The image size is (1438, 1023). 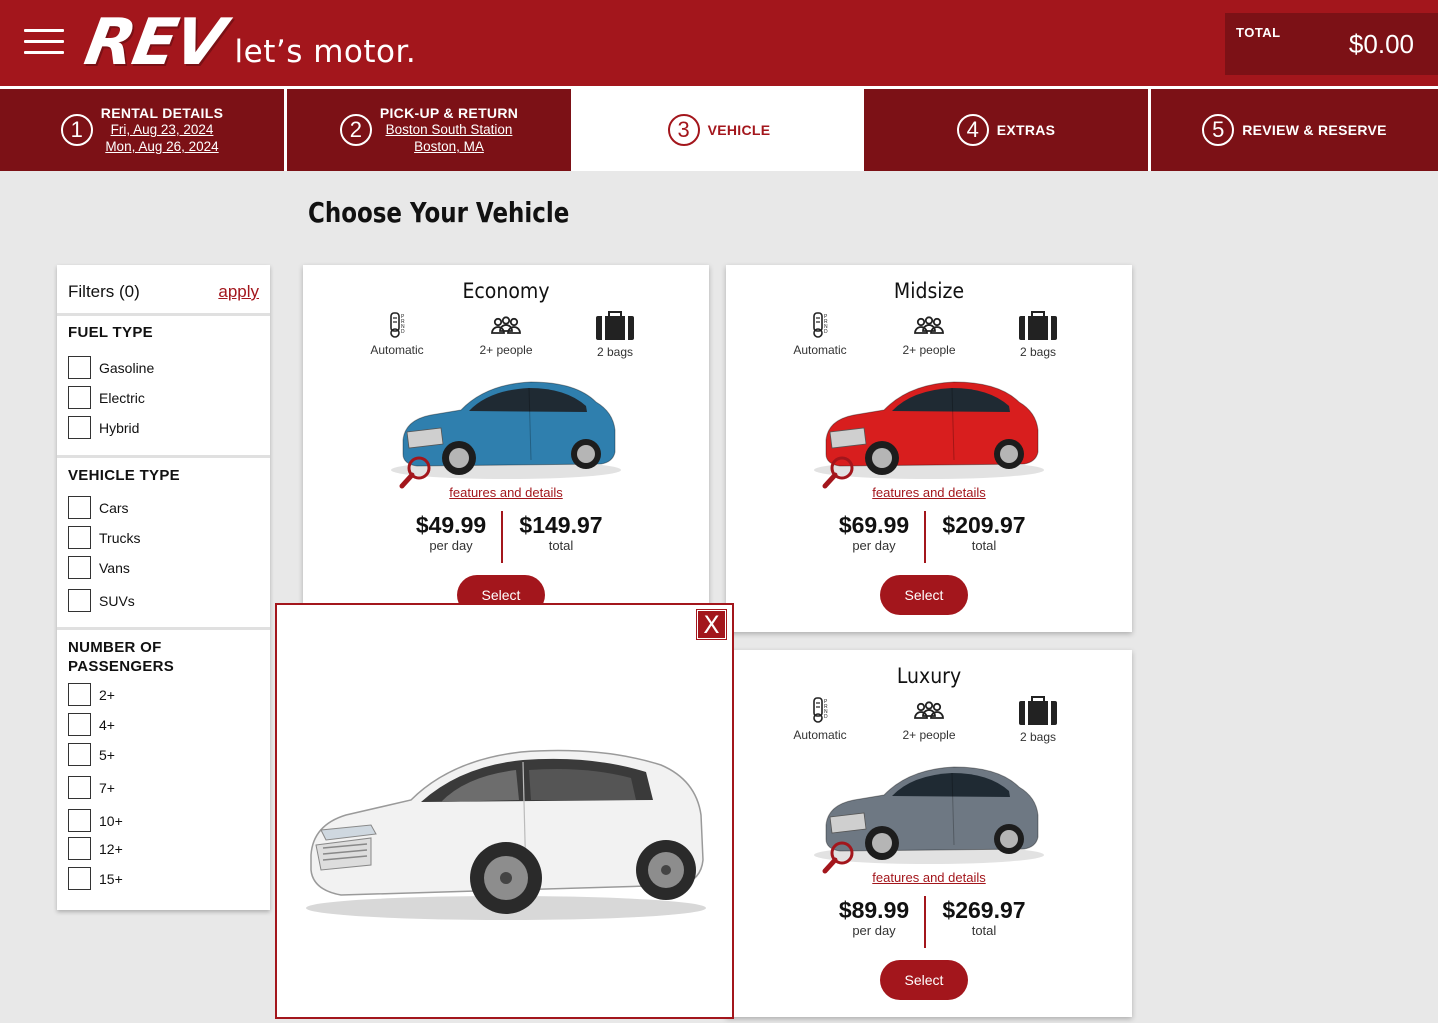 What do you see at coordinates (111, 848) in the screenshot?
I see `filter-option-label: 12+` at bounding box center [111, 848].